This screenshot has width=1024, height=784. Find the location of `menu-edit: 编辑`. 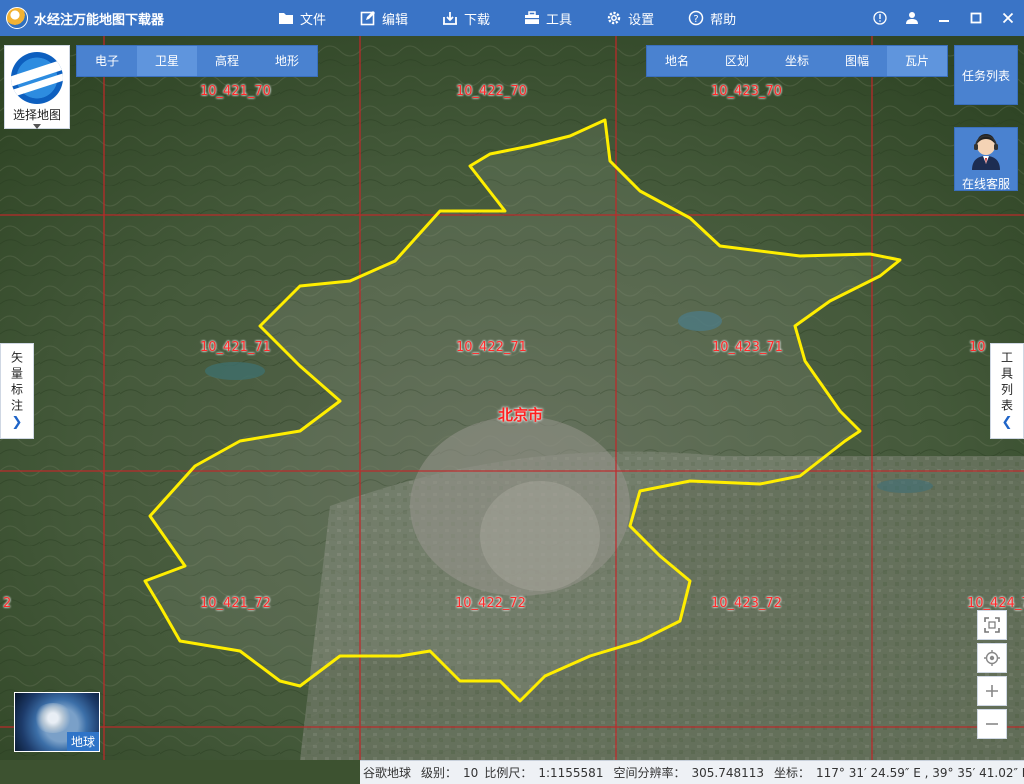

menu-edit: 编辑 is located at coordinates (384, 18).